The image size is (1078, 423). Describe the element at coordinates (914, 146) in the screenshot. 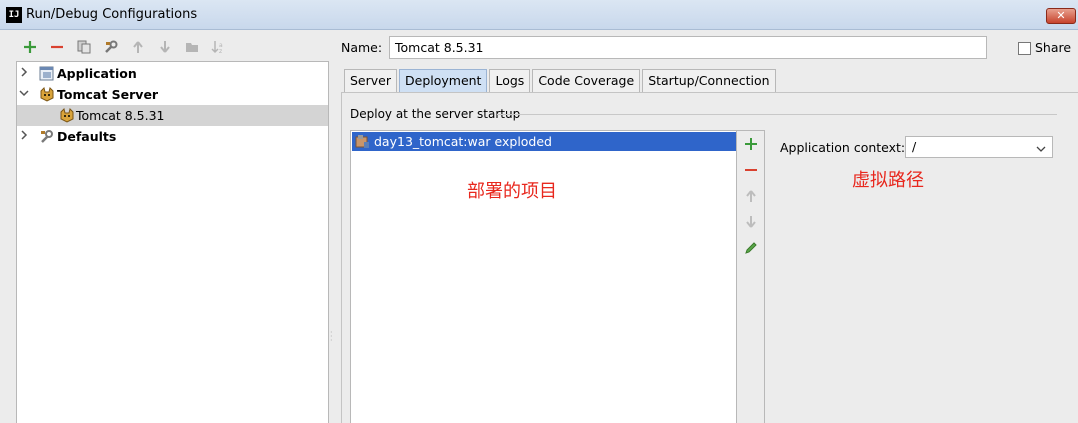

I see `application-context-value: /` at that location.